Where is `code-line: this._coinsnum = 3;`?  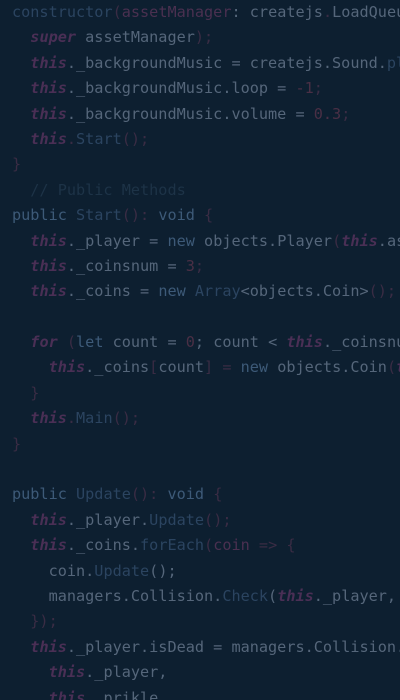
code-line: this._coinsnum = 3; is located at coordinates (200, 266).